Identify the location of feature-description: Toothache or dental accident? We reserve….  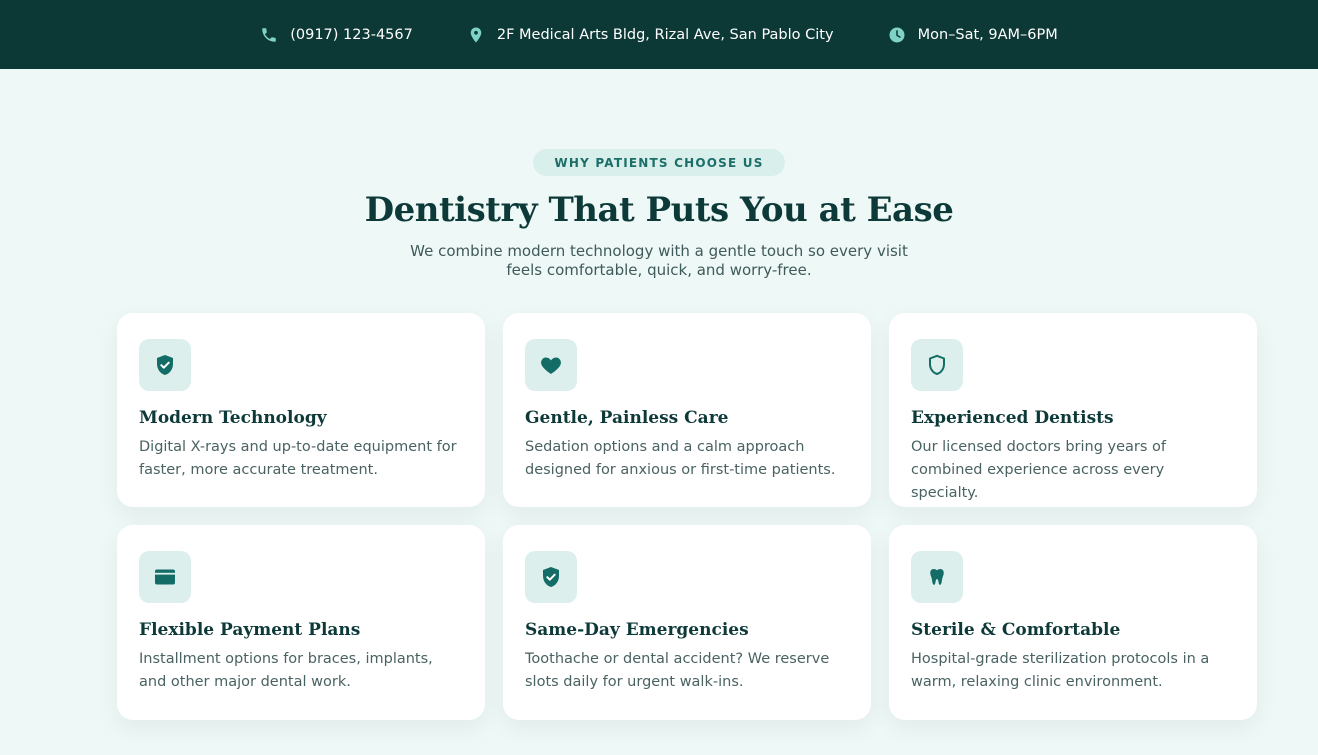
(677, 670).